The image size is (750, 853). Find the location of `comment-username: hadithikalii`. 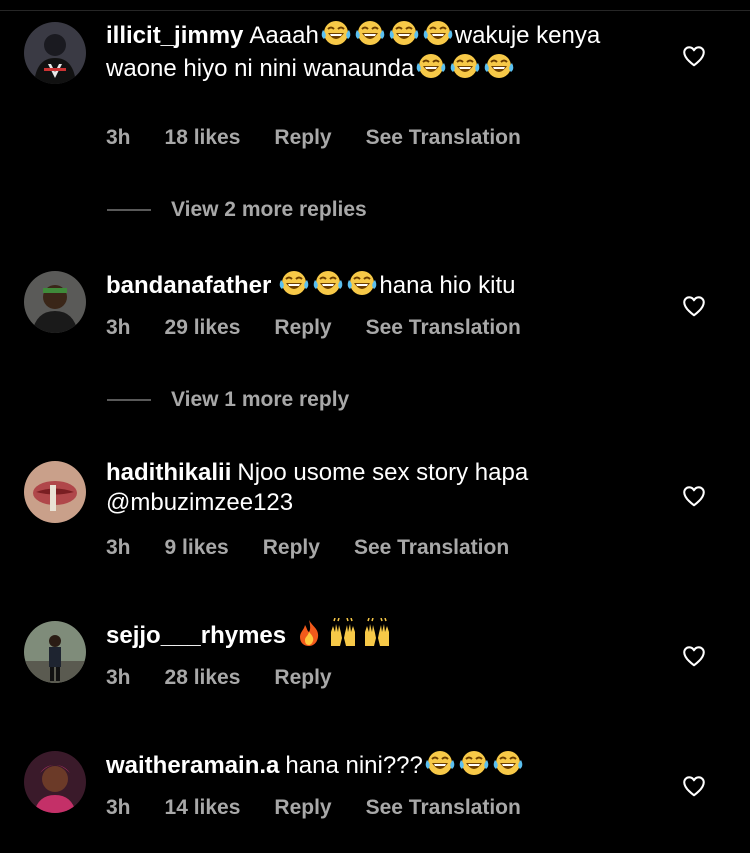

comment-username: hadithikalii is located at coordinates (168, 472).